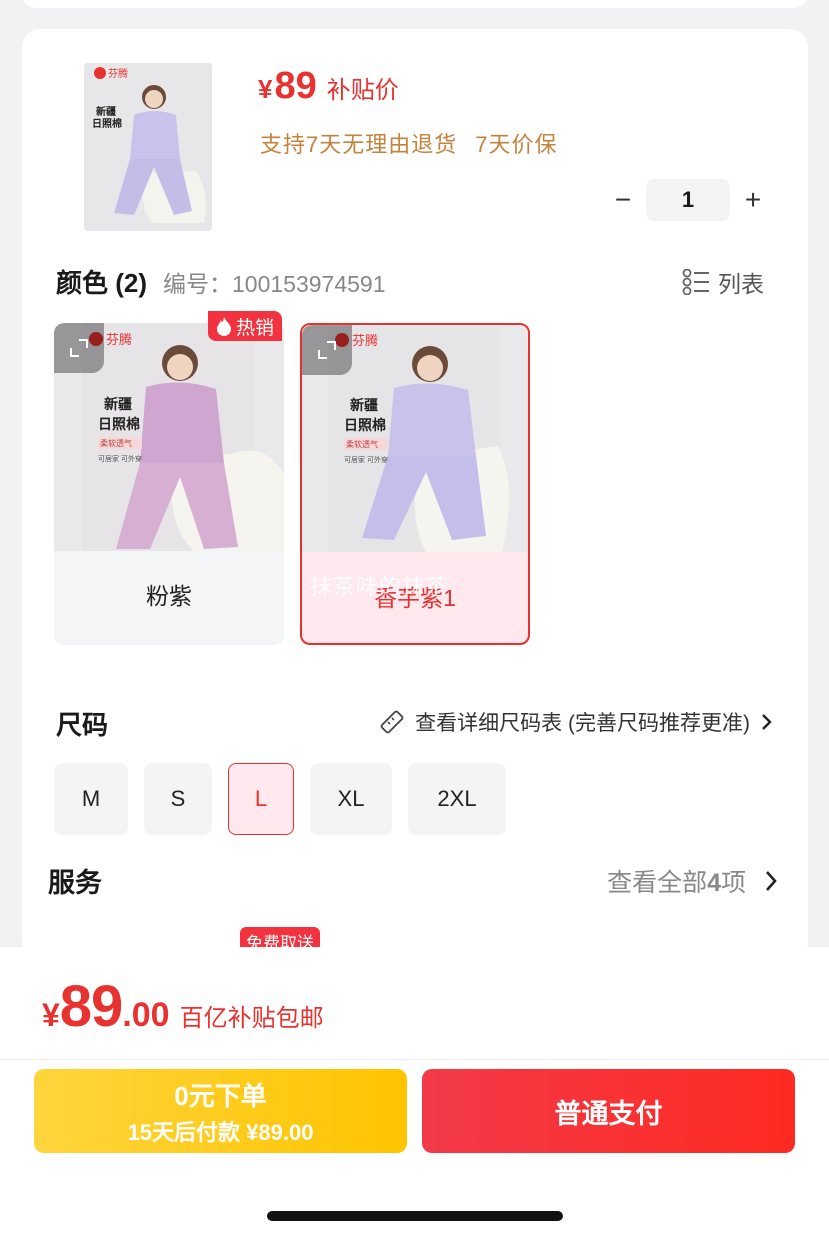  What do you see at coordinates (75, 883) in the screenshot?
I see `service-title: 服务` at bounding box center [75, 883].